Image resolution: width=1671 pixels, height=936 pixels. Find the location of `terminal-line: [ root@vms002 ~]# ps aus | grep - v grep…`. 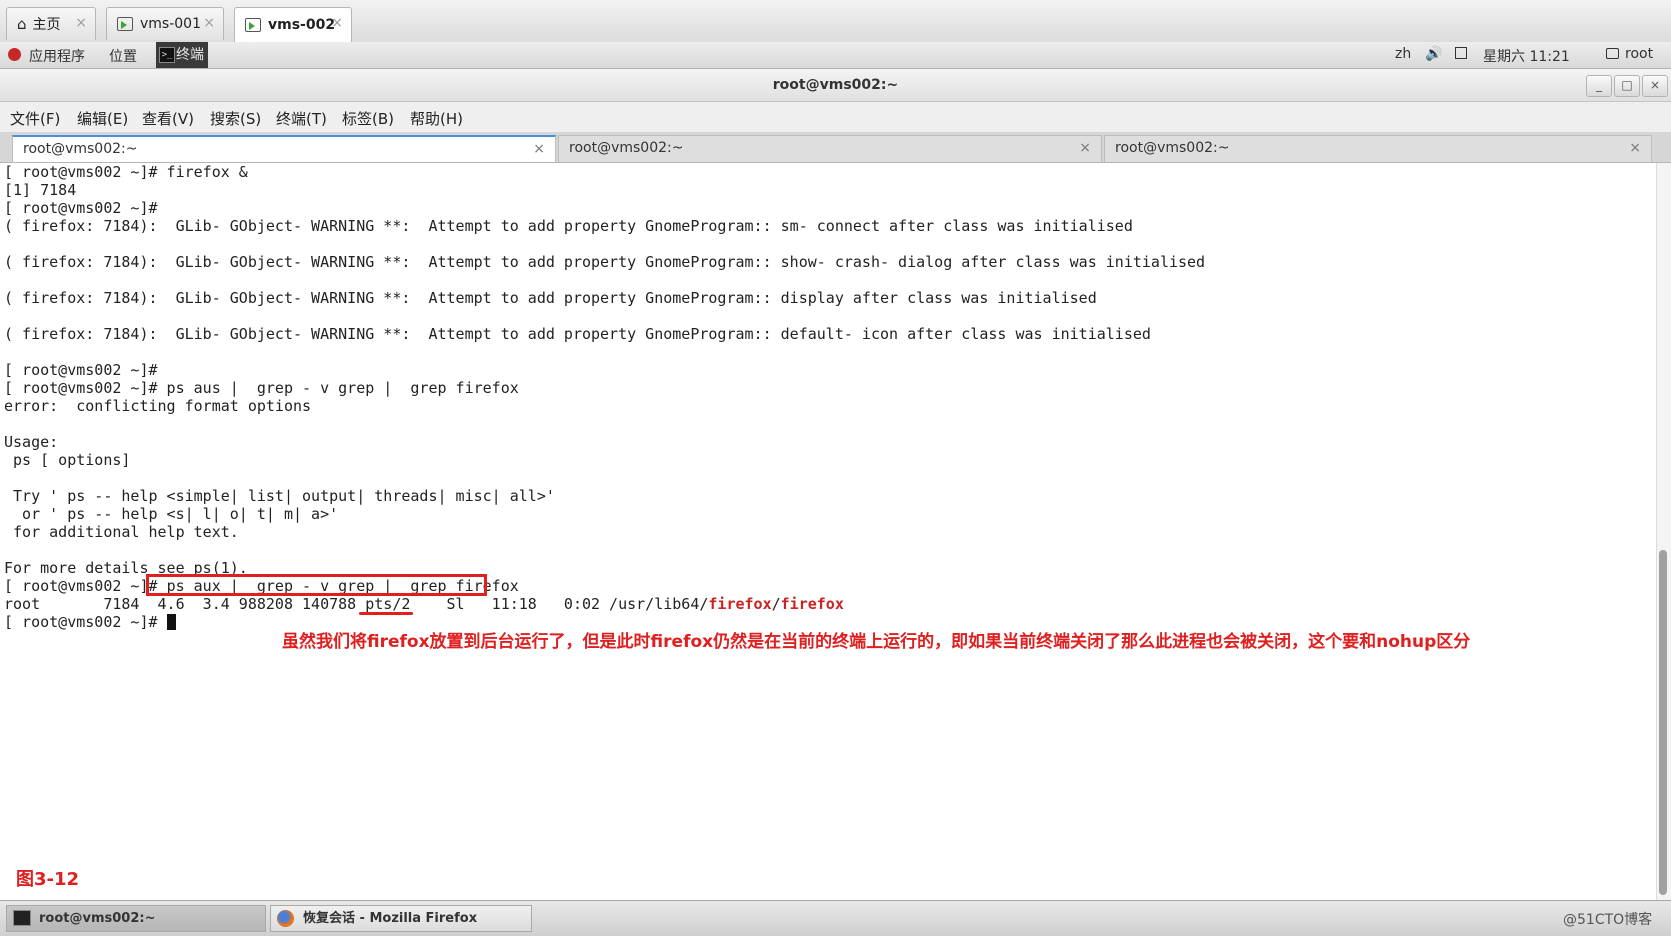

terminal-line: [ root@vms002 ~]# ps aus | grep - v grep… is located at coordinates (261, 388).